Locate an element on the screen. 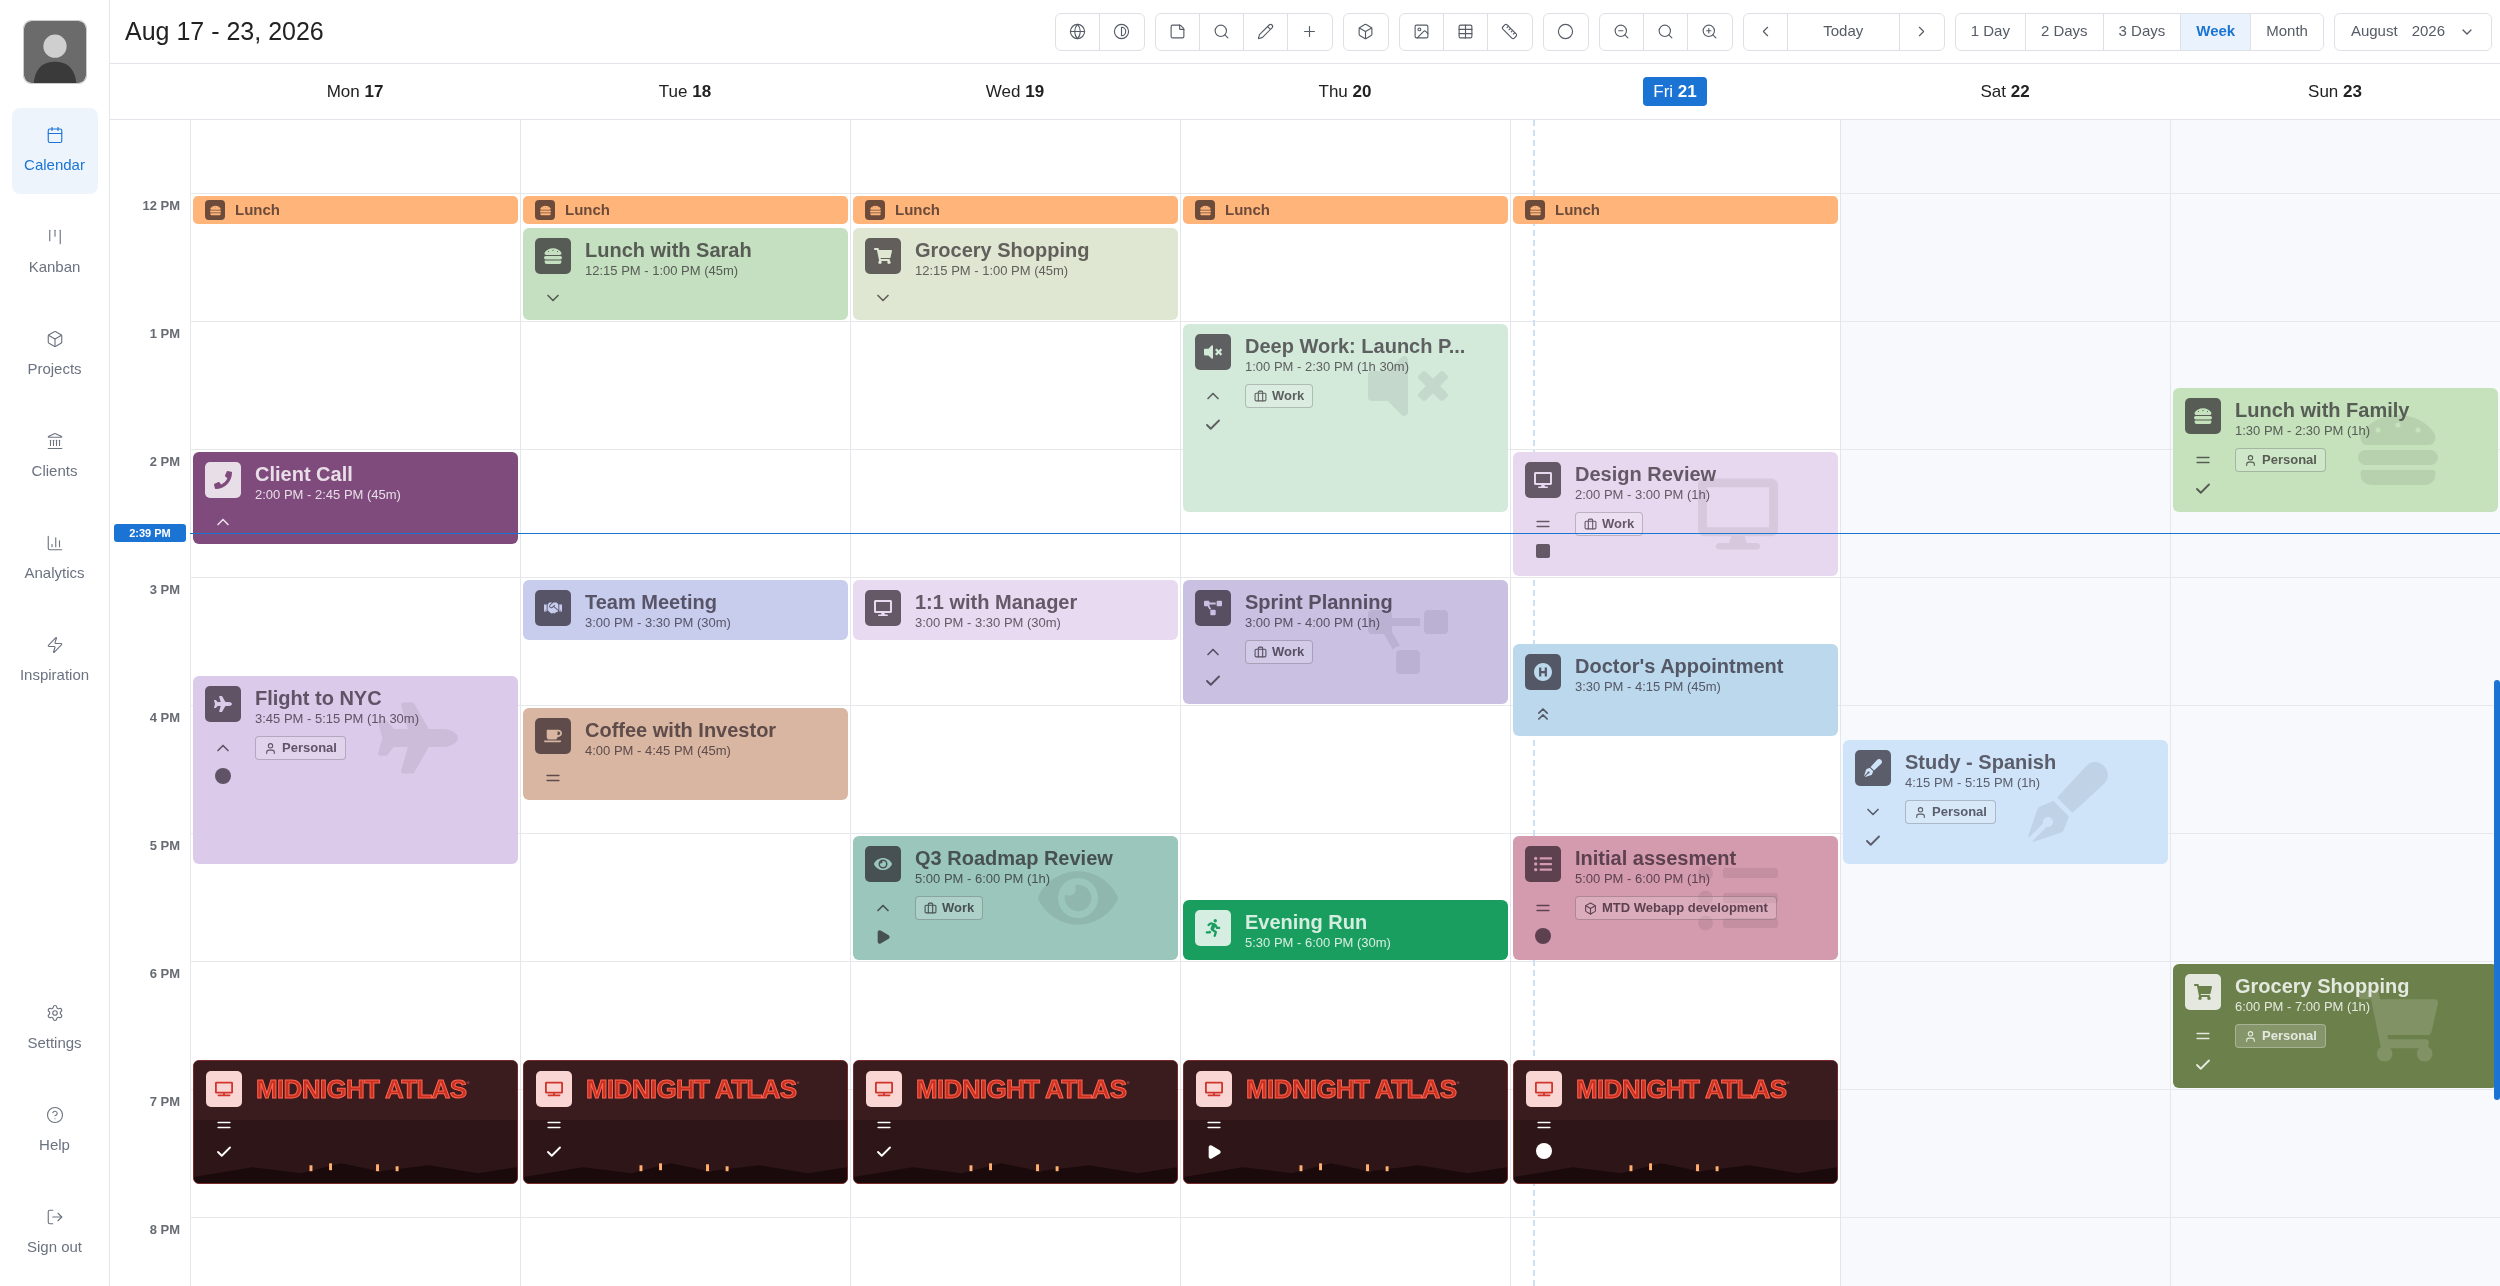  view-tab: 2 Days is located at coordinates (2064, 31).